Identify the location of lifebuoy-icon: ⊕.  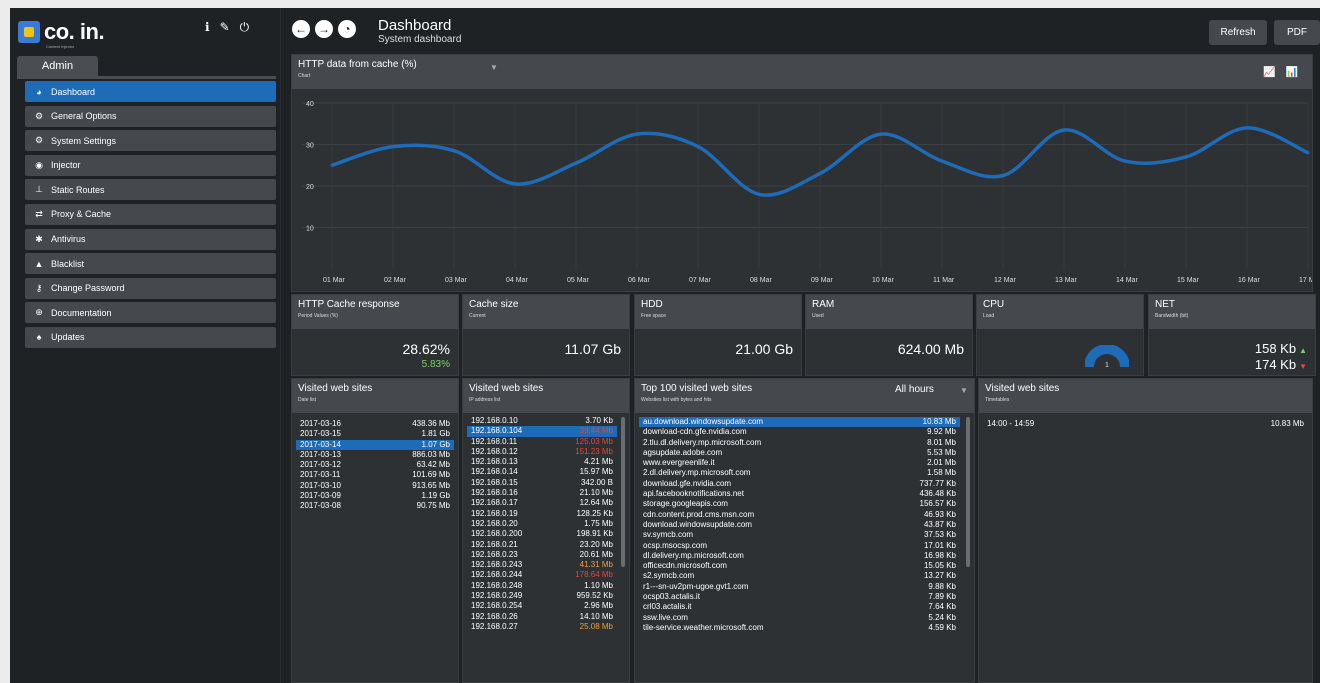
(39, 312).